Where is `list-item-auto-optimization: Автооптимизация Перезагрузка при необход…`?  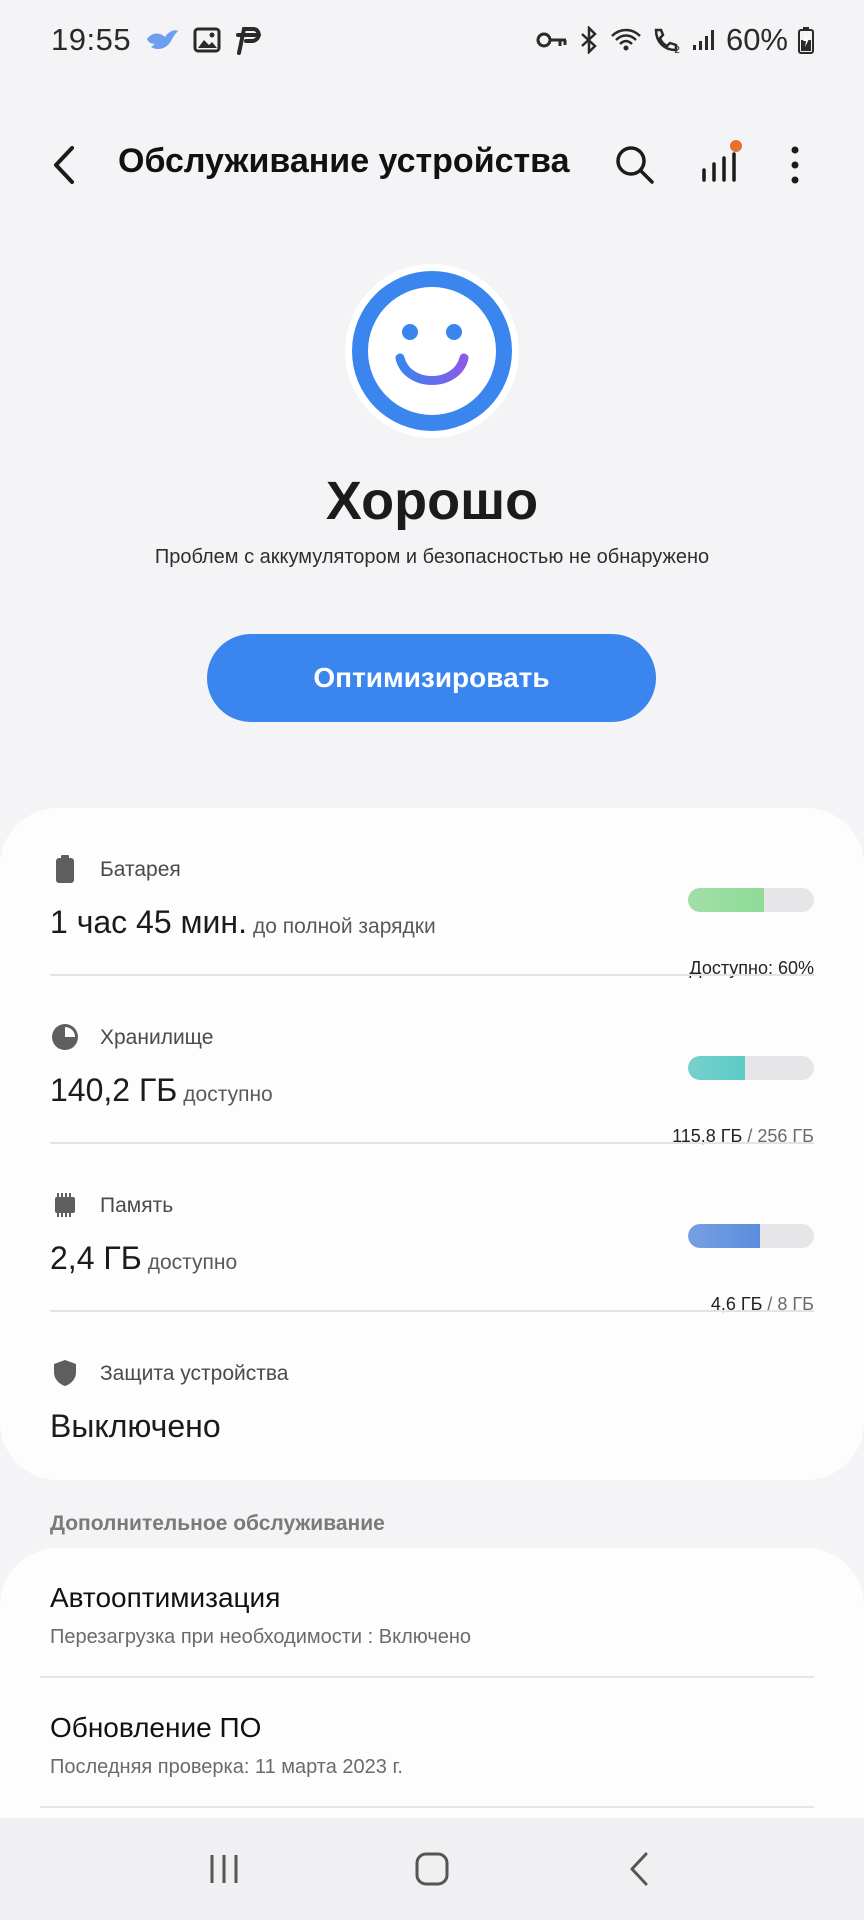
list-item-auto-optimization: Автооптимизация Перезагрузка при необход… is located at coordinates (432, 1615).